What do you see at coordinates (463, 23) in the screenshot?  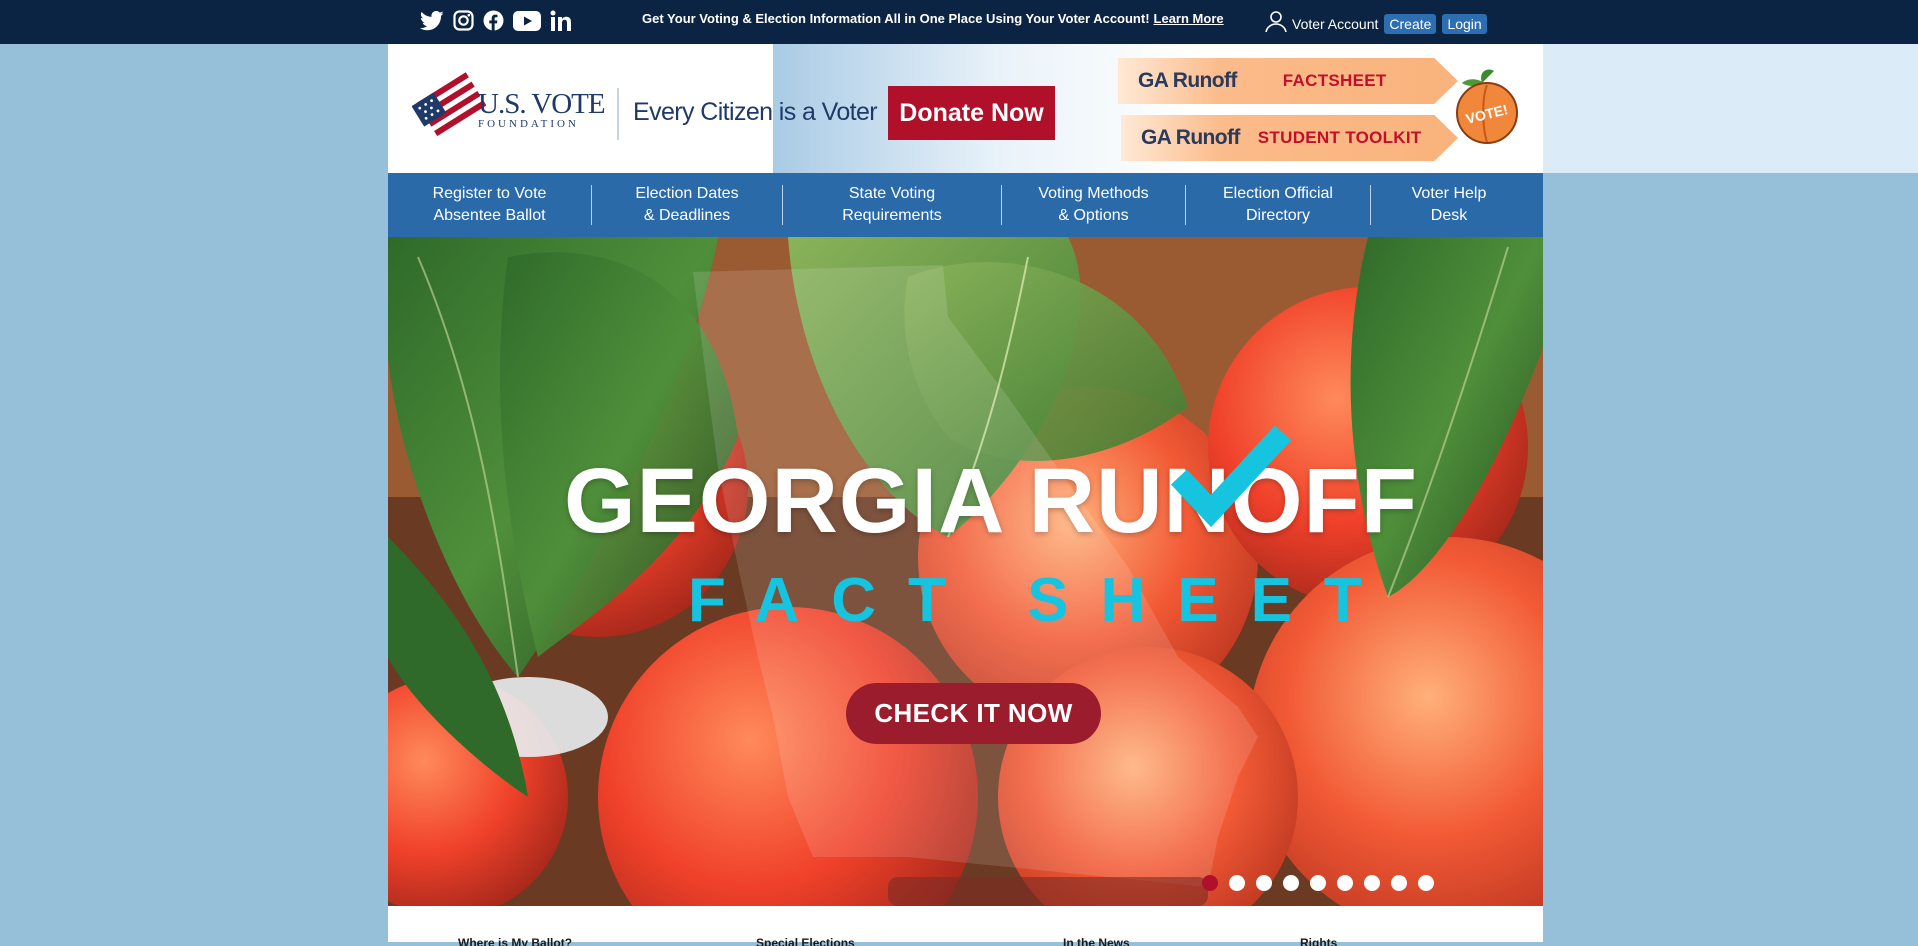 I see `instagram-icon` at bounding box center [463, 23].